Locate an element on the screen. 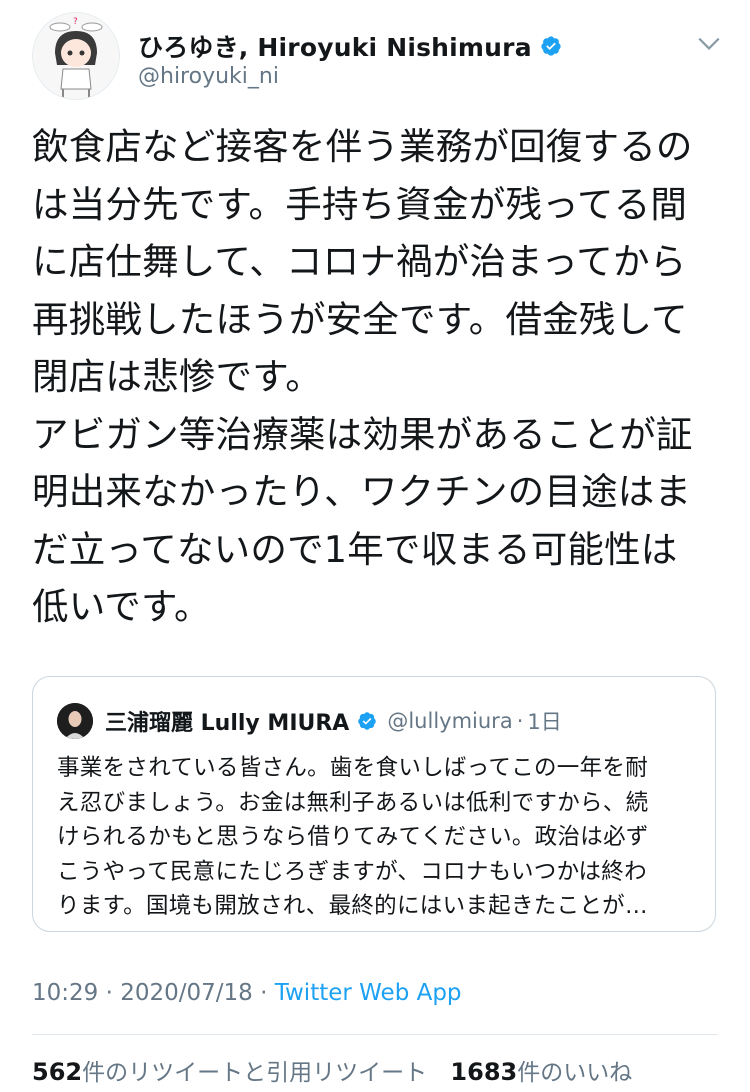 The image size is (750, 1092). author-handle: @hiroyuki_ni is located at coordinates (208, 76).